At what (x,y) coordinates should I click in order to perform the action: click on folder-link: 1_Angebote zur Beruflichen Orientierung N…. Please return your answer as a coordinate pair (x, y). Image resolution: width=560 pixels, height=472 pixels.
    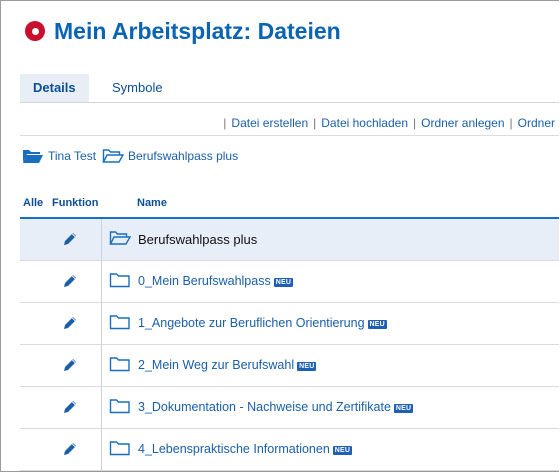
    Looking at the image, I should click on (262, 323).